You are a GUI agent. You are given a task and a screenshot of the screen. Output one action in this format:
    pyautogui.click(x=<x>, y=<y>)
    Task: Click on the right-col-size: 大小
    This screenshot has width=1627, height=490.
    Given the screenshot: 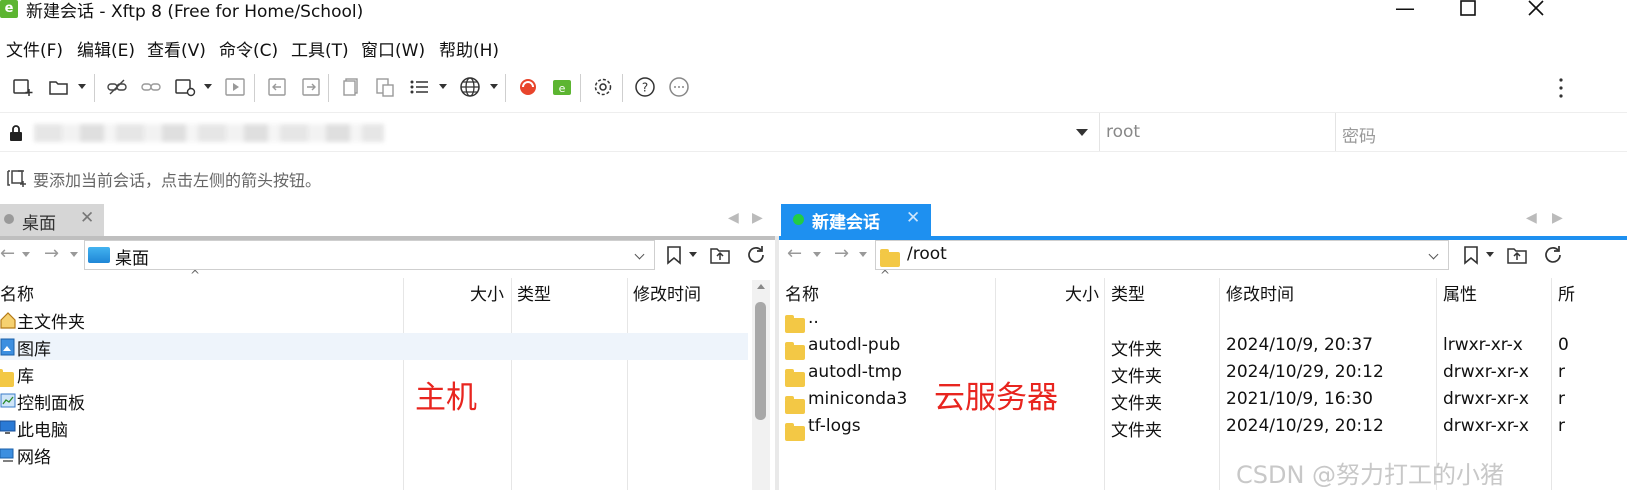 What is the action you would take?
    pyautogui.click(x=1082, y=294)
    